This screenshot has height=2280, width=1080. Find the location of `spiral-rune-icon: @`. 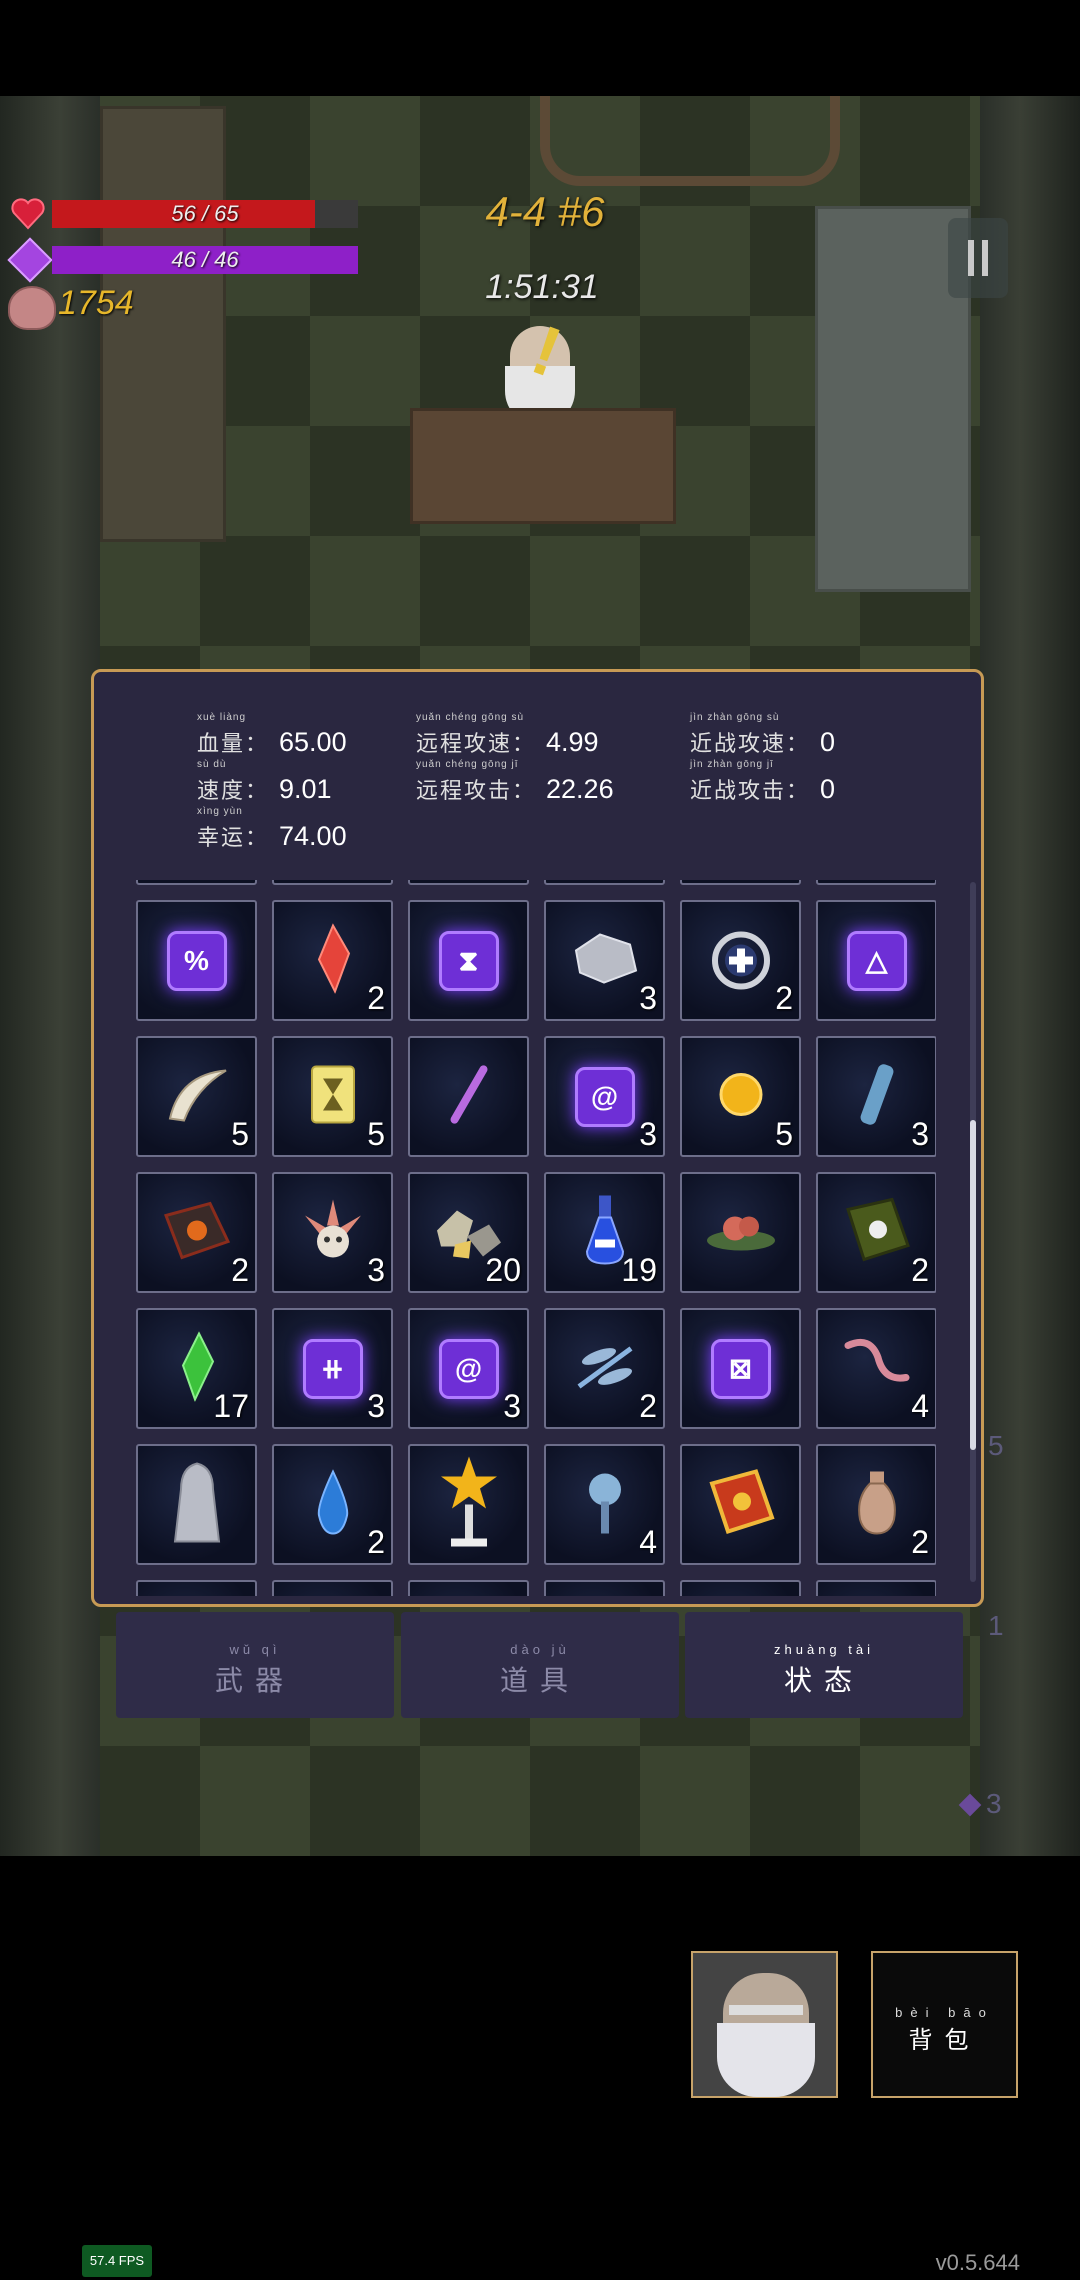

spiral-rune-icon: @ is located at coordinates (468, 1368).